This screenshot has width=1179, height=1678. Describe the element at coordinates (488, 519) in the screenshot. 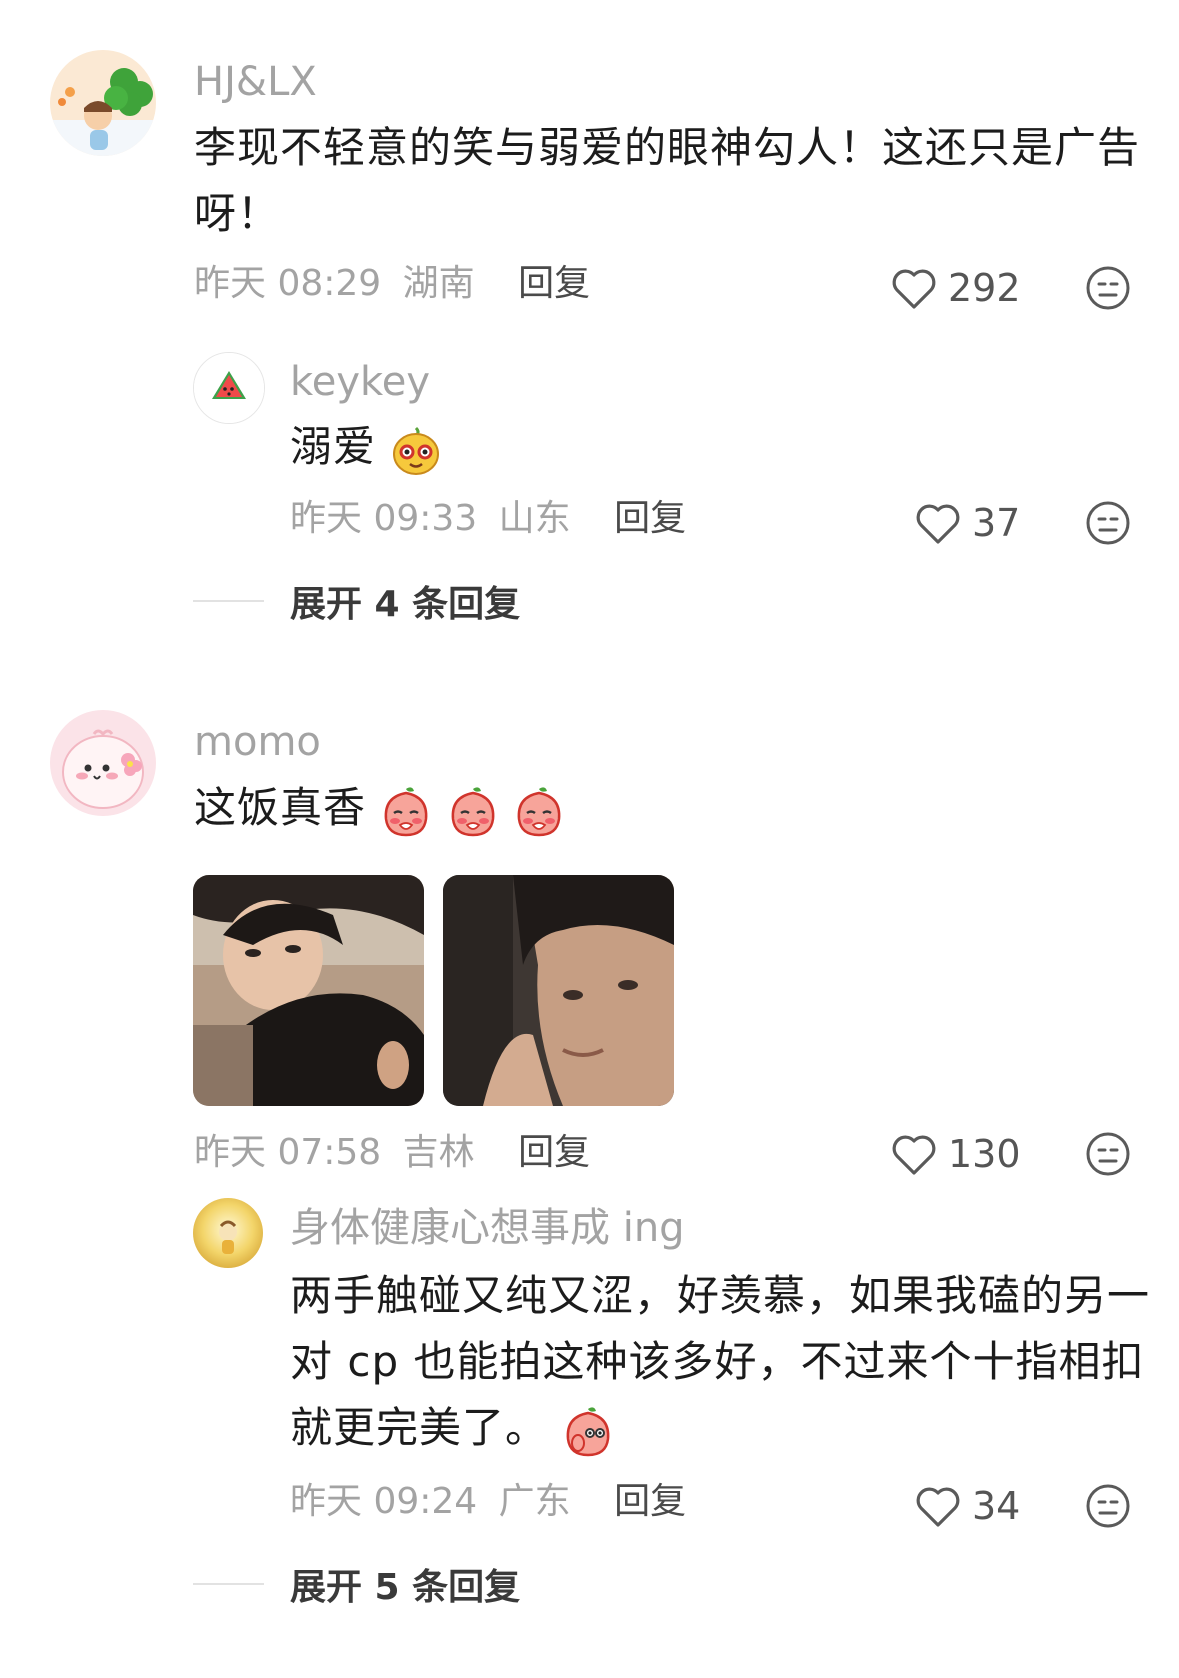

I see `reply-meta: 昨天 09:33 山东 回复` at that location.